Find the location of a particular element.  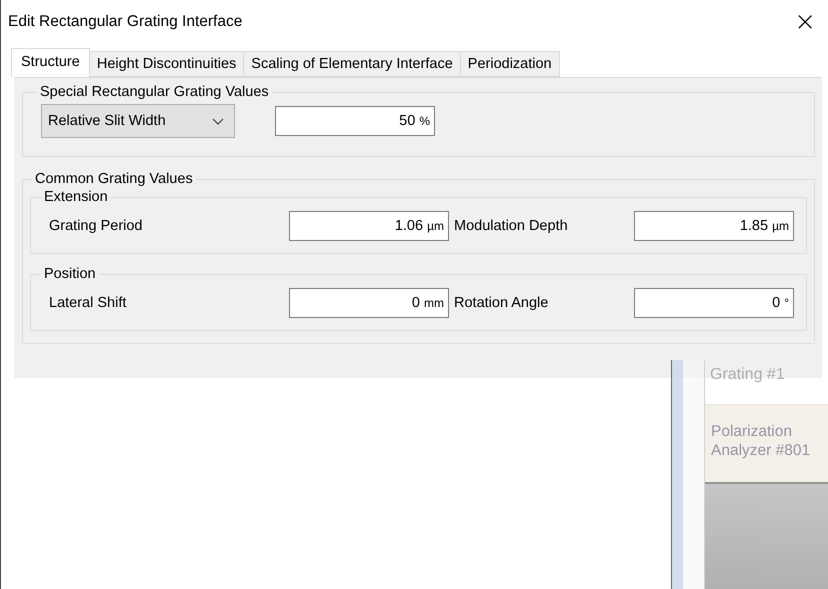

dropdown: Relative Slit Width is located at coordinates (138, 121).